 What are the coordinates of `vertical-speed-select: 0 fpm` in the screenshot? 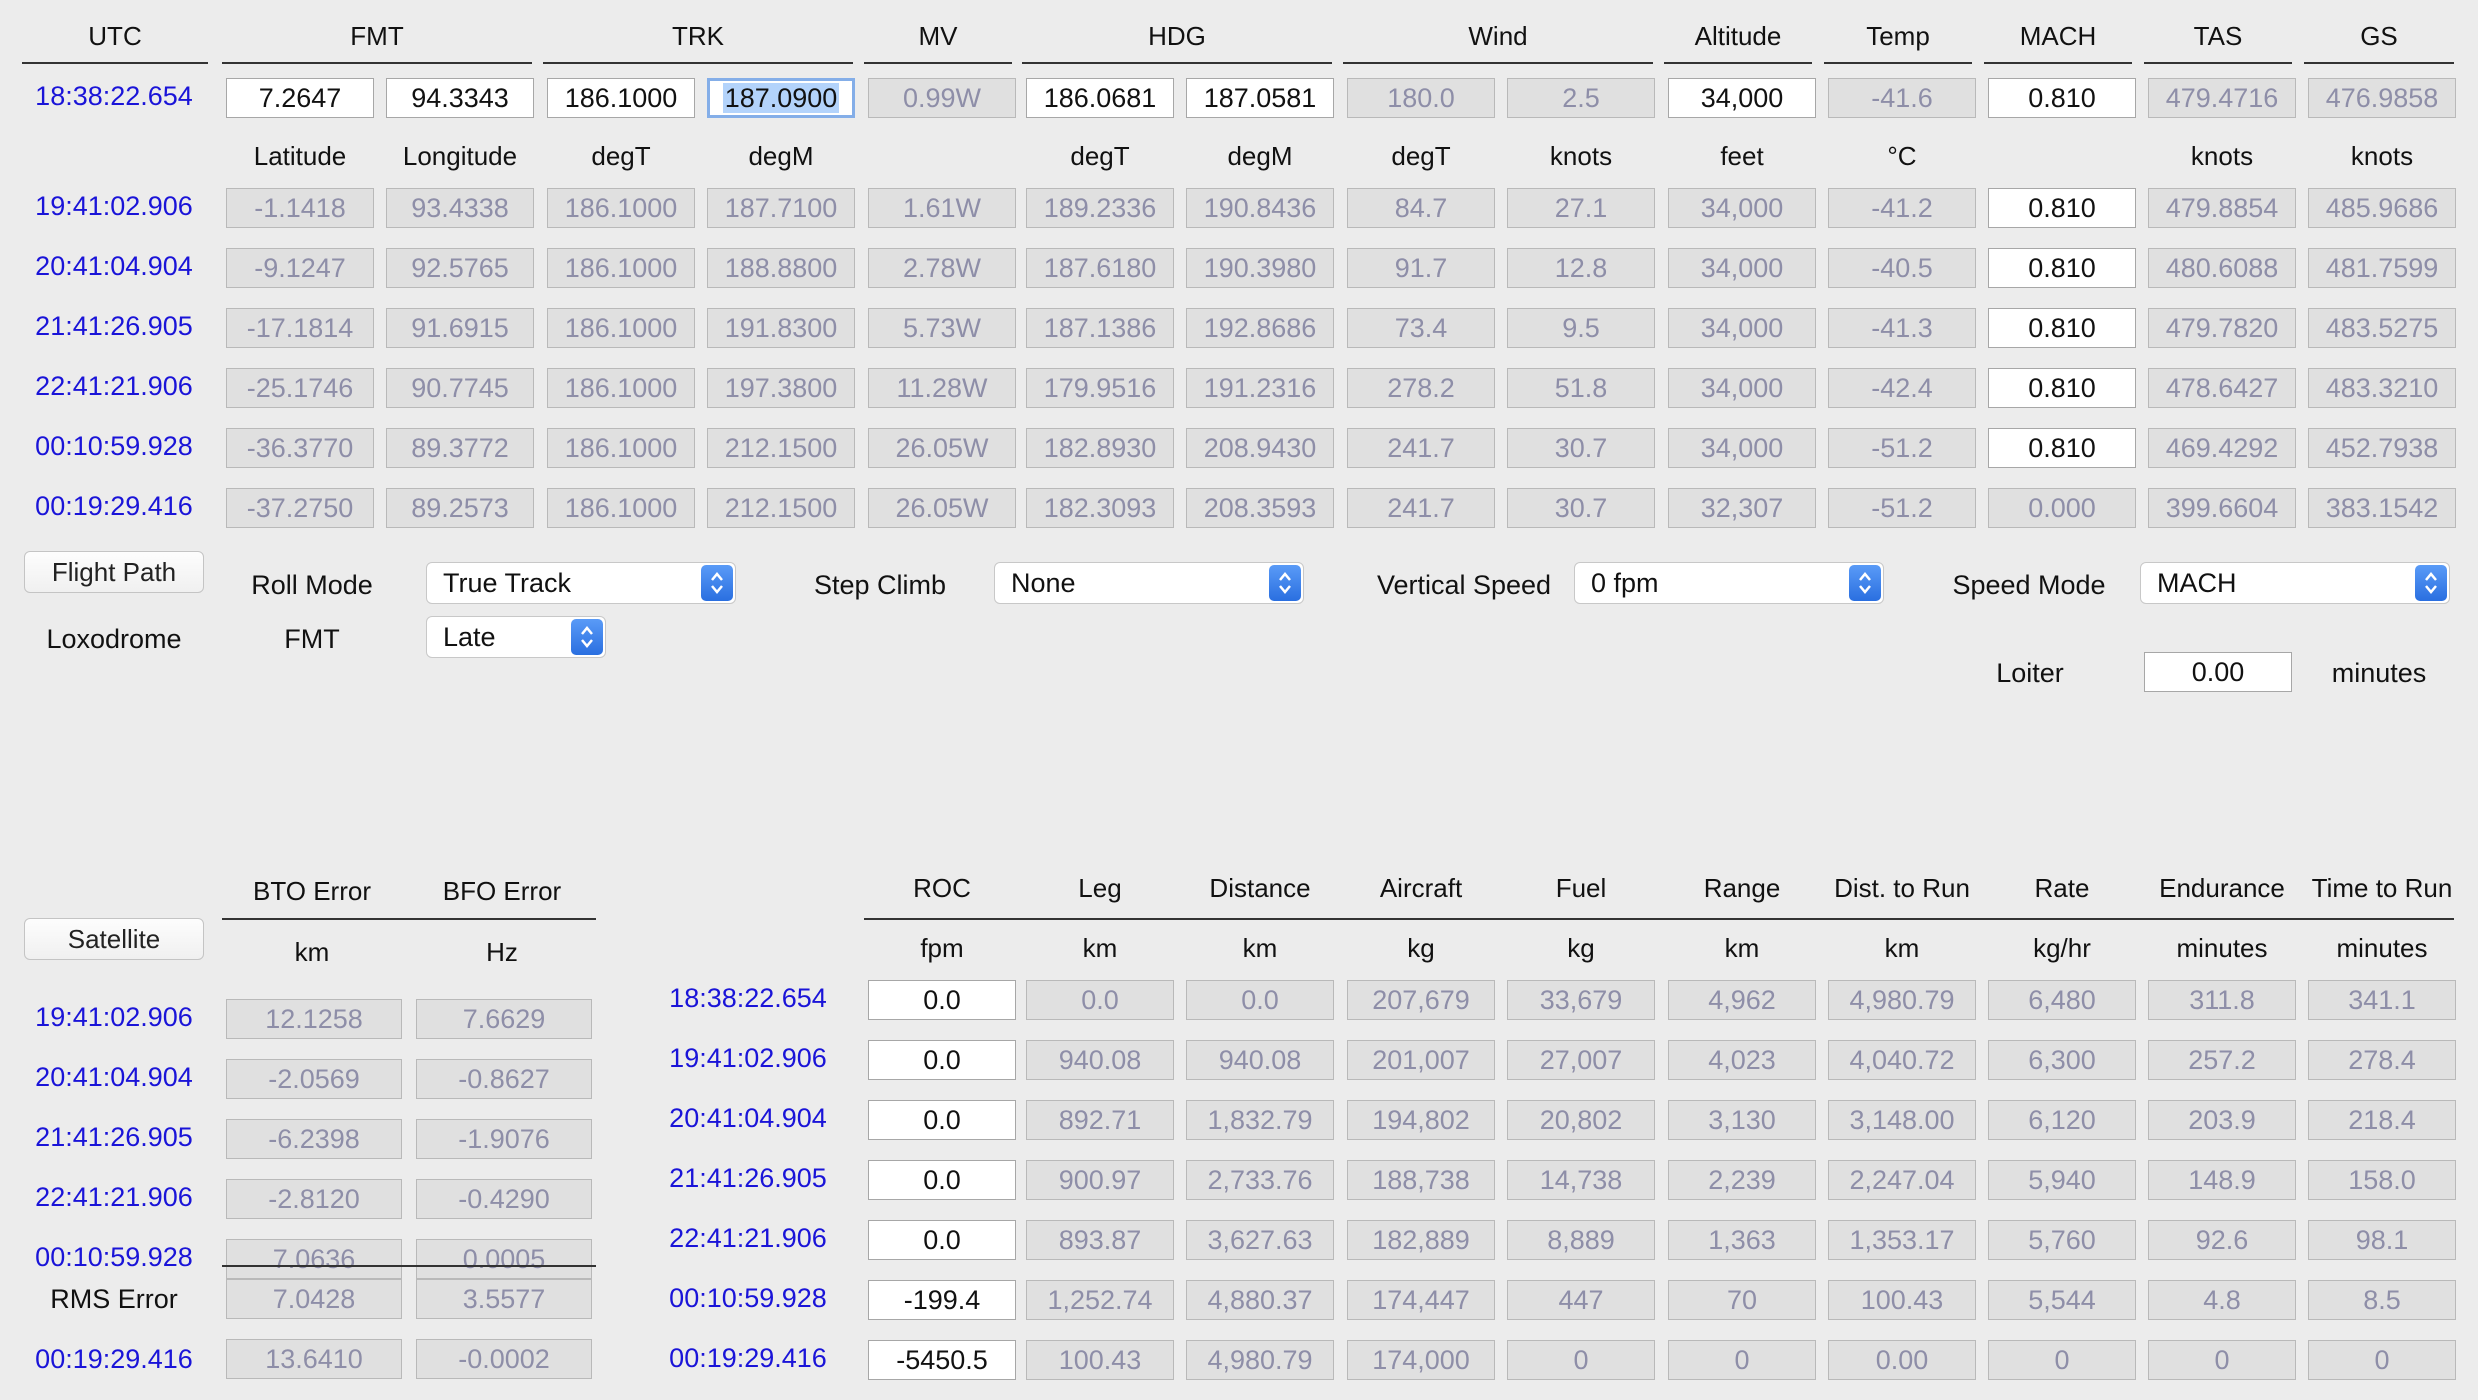 It's located at (1729, 583).